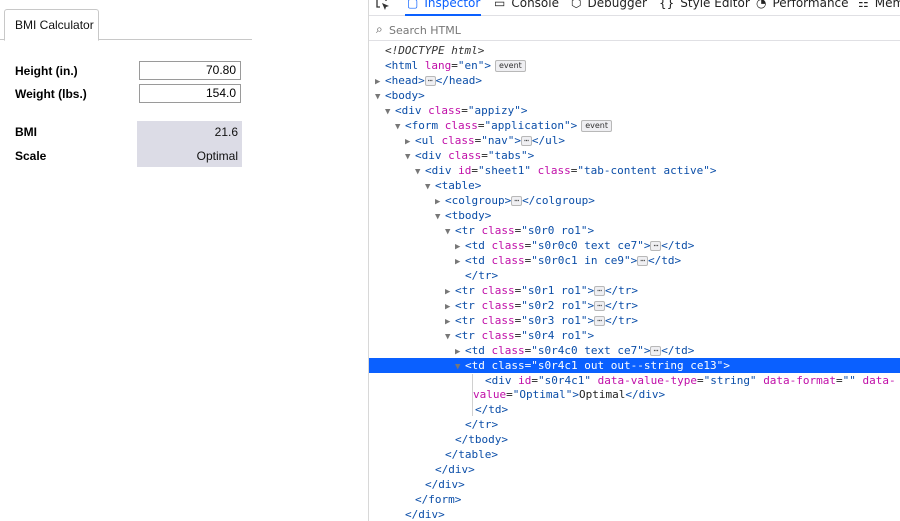 The width and height of the screenshot is (900, 521). Describe the element at coordinates (634, 140) in the screenshot. I see `markup-node-row: ▶ <ul class="nav"> ⋯ </ul>` at that location.